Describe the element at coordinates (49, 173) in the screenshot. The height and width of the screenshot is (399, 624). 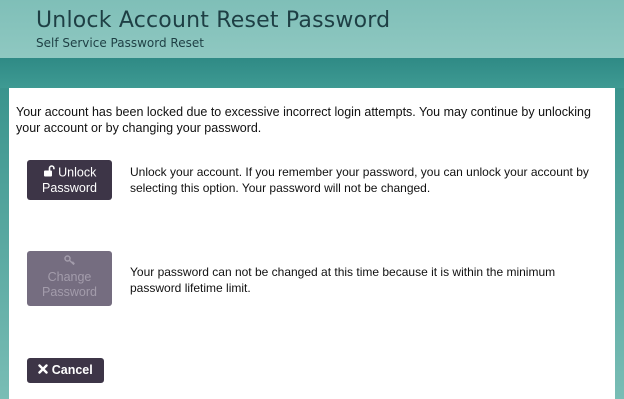
I see `unlock-icon` at that location.